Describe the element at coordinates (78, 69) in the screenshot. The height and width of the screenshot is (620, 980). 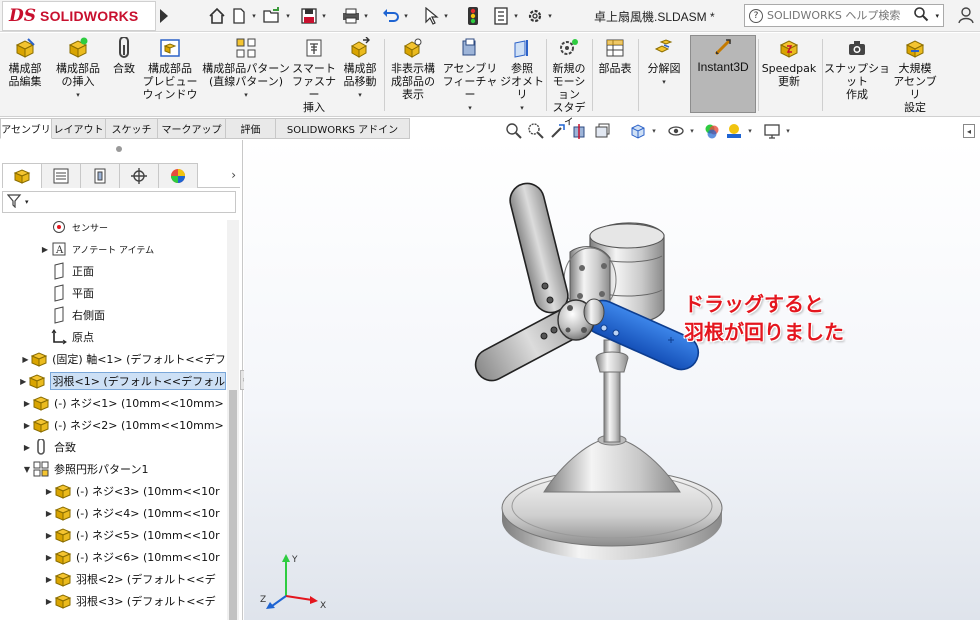
I see `insert-components-button: 構成部品 の挿入 ▾` at that location.